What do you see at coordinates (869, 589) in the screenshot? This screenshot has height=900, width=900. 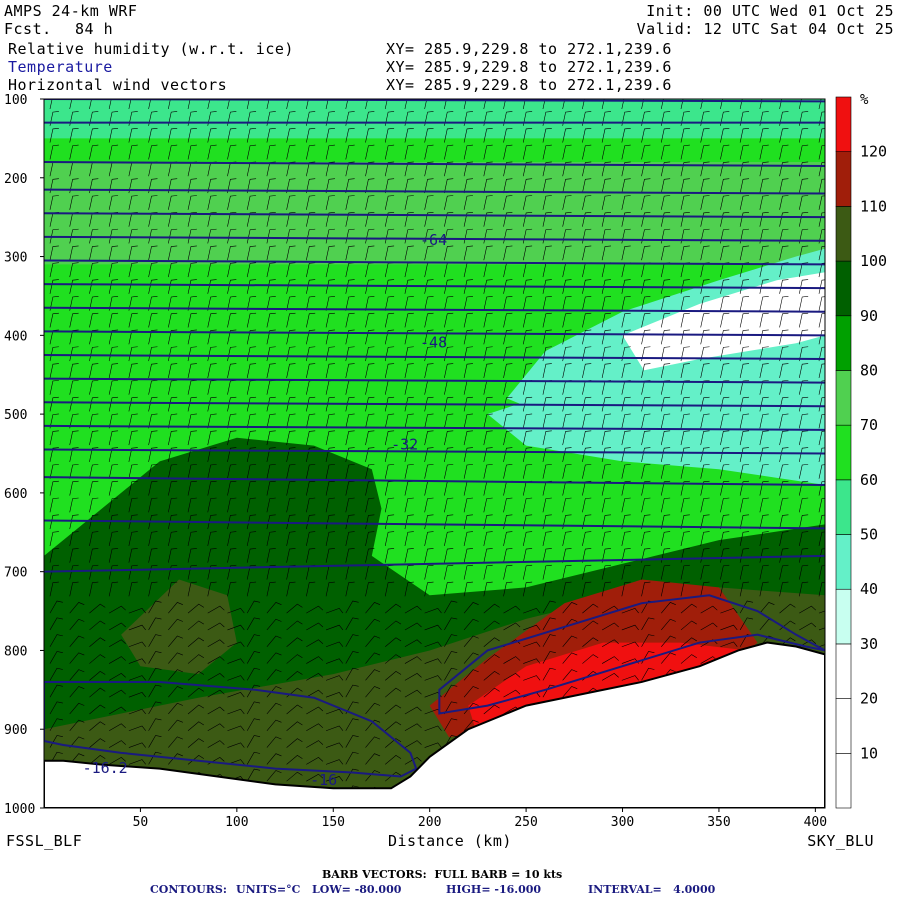 I see `colorbar-tick-label: 40` at bounding box center [869, 589].